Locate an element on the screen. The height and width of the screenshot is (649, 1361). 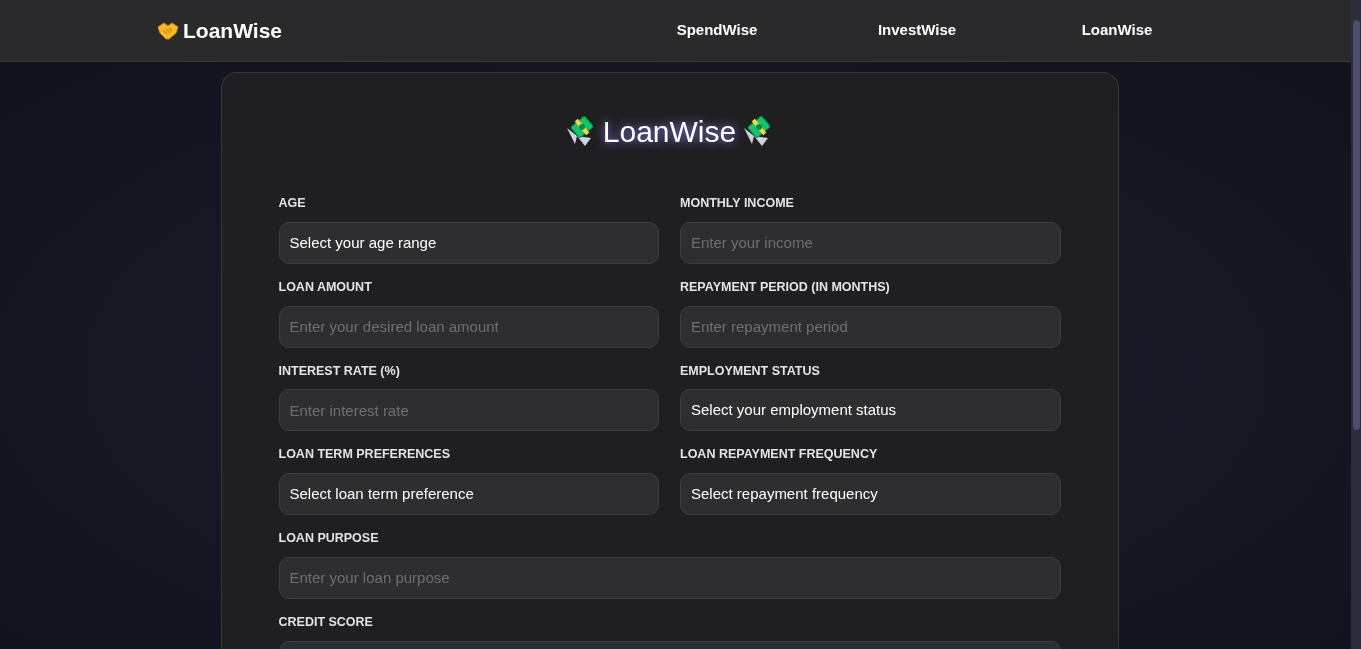
nav-link: SpendWise is located at coordinates (717, 30).